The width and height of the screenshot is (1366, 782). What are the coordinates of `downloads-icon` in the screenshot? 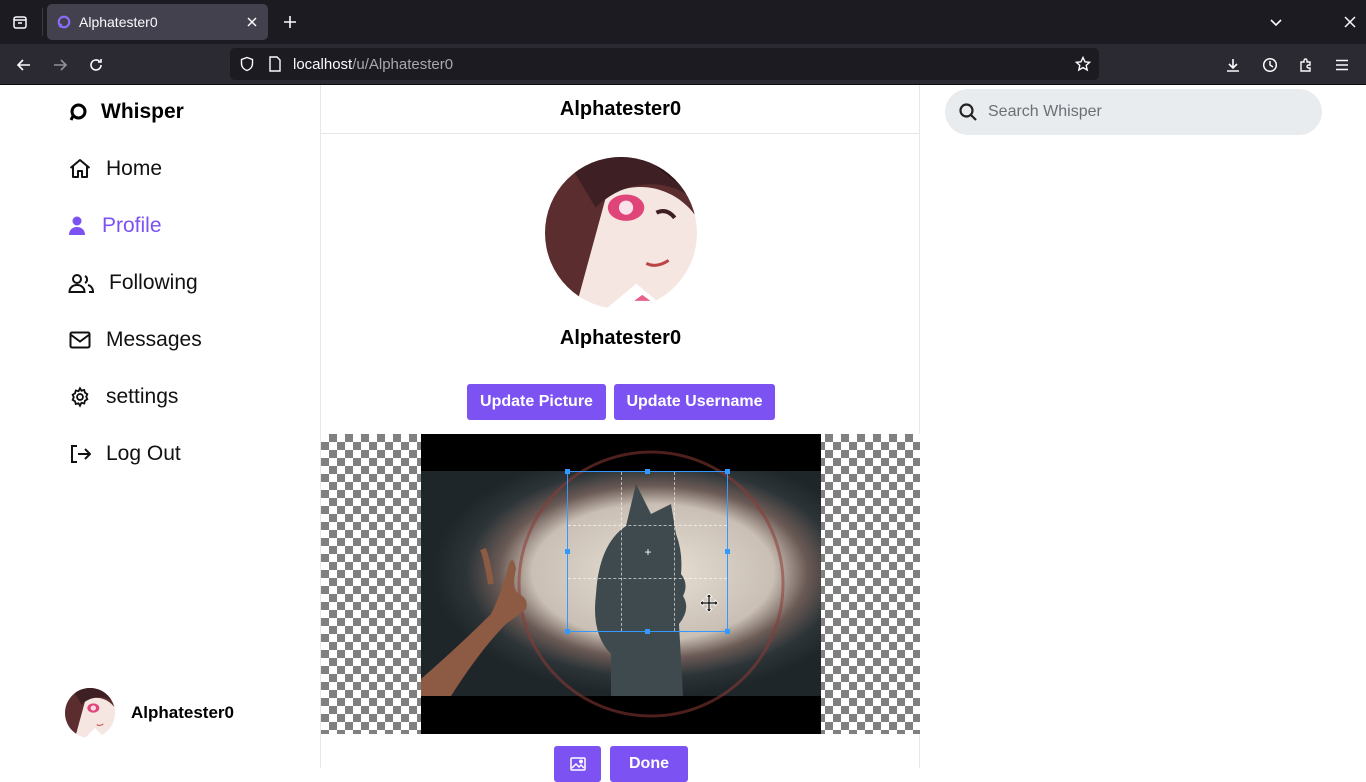 It's located at (1233, 65).